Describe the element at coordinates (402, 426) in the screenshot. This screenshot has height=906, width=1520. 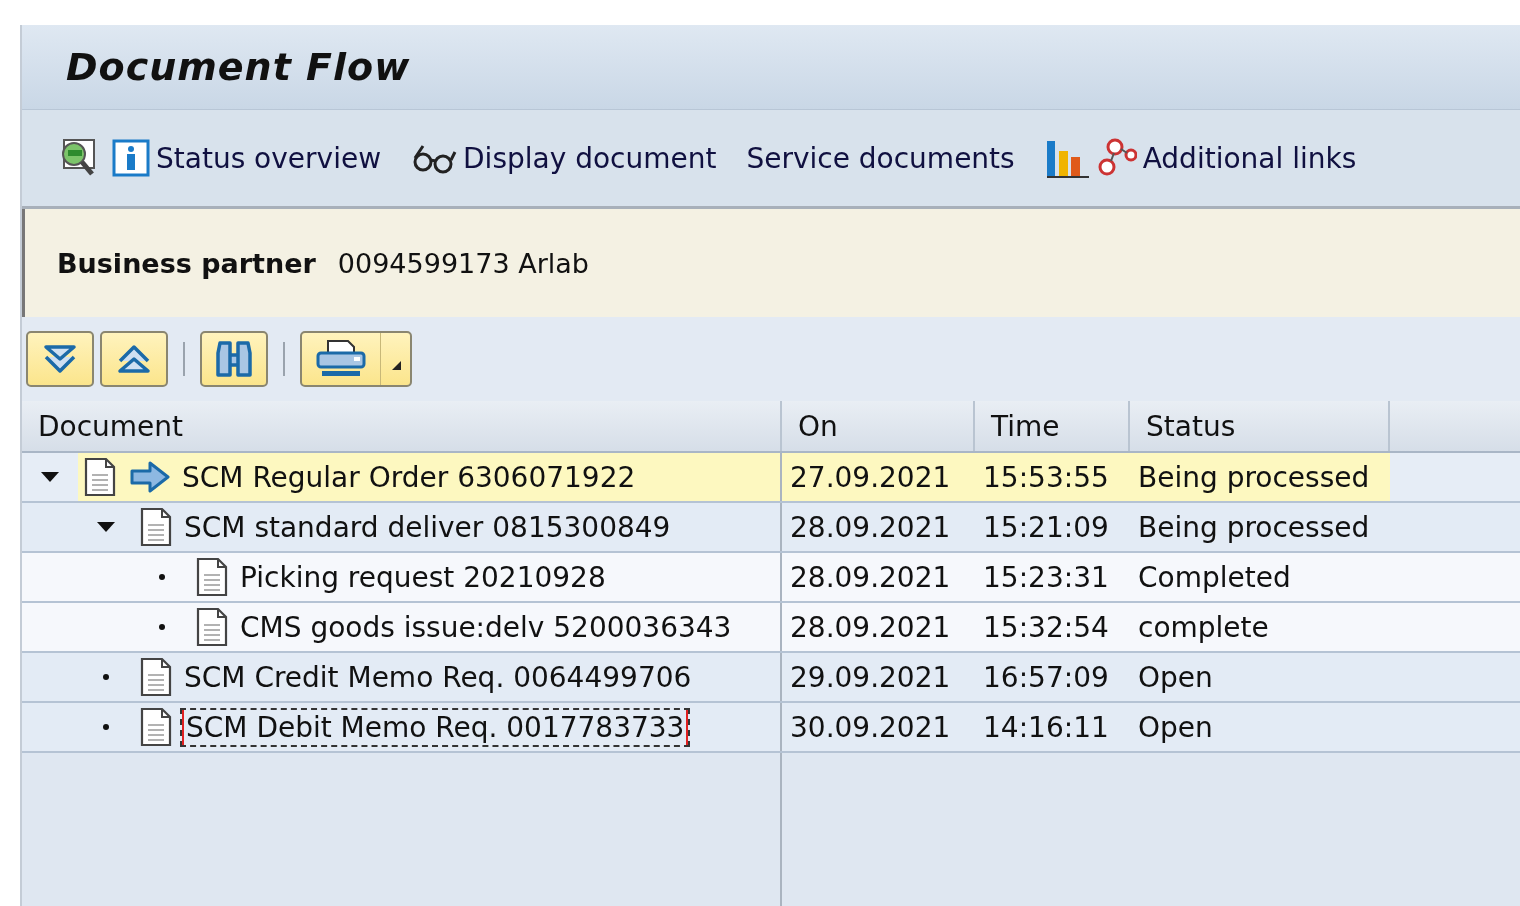
I see `column-header: Document` at that location.